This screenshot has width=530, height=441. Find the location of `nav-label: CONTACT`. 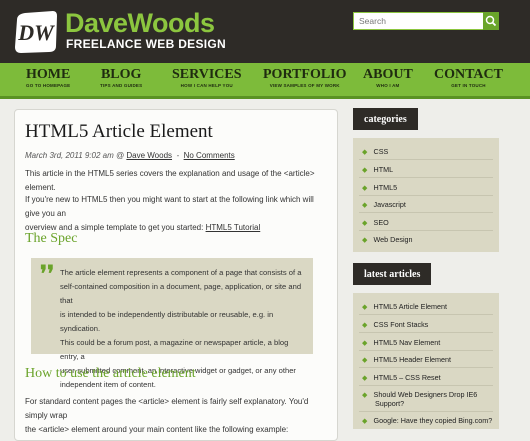

nav-label: CONTACT is located at coordinates (468, 74).